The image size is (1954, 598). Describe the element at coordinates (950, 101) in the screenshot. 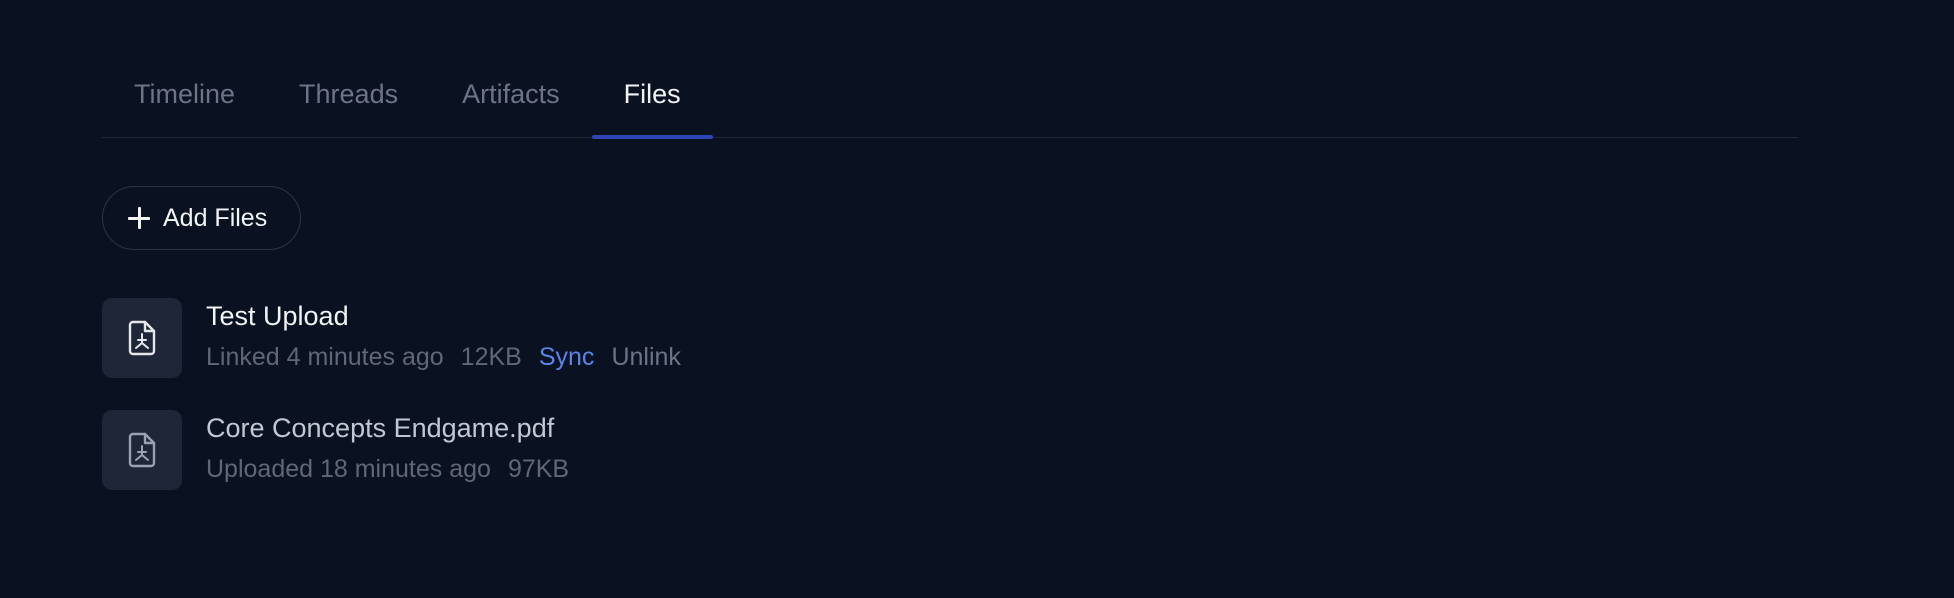

I see `tab-bar: Timeline Threads Artifacts Files` at that location.